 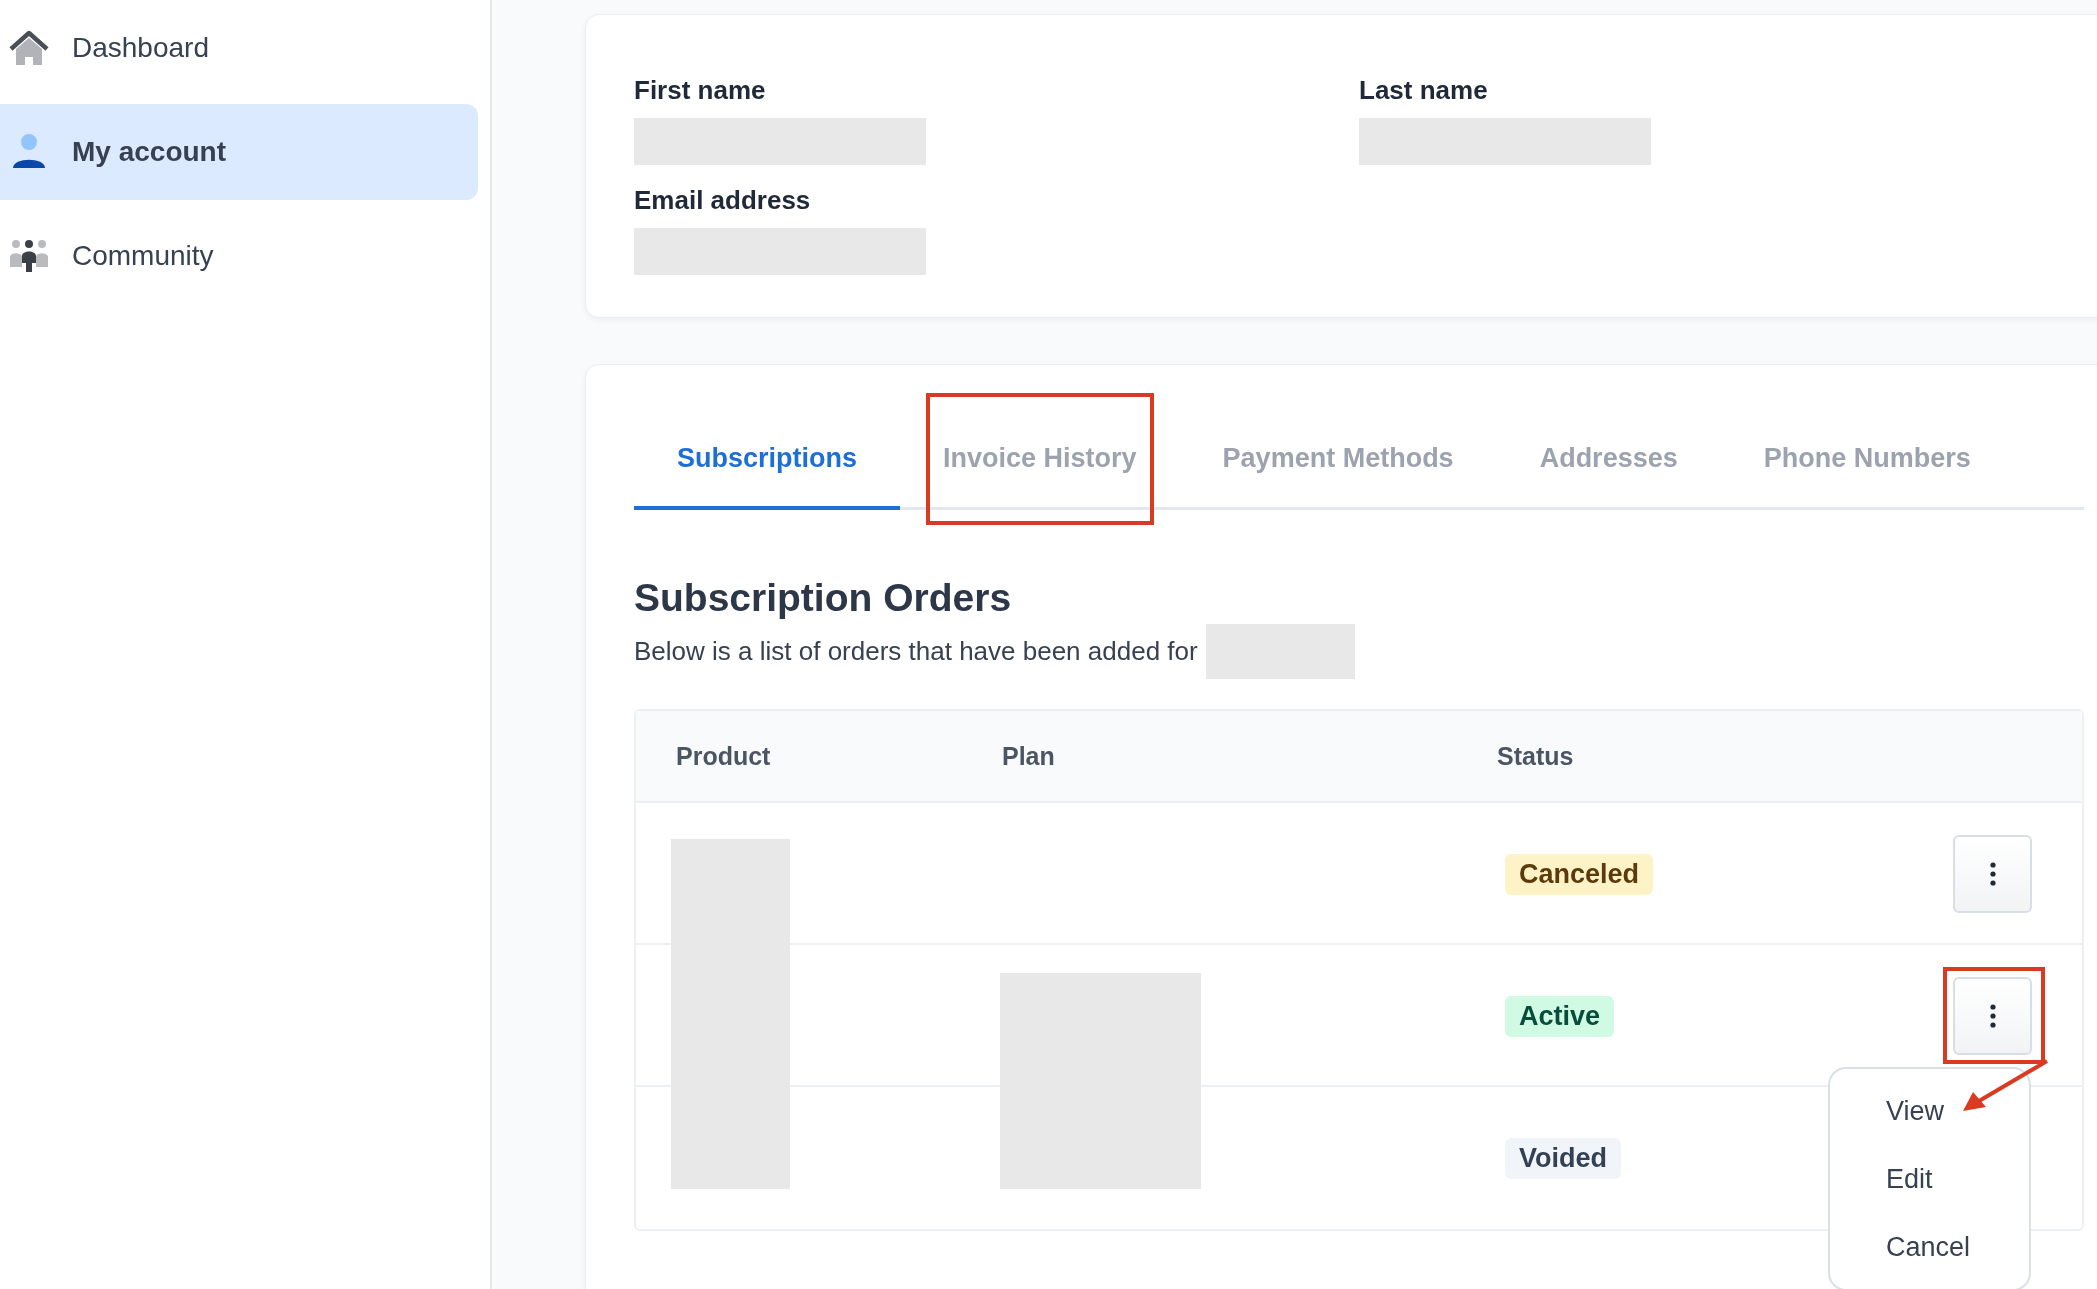 What do you see at coordinates (1929, 1179) in the screenshot?
I see `menu-item: Edit` at bounding box center [1929, 1179].